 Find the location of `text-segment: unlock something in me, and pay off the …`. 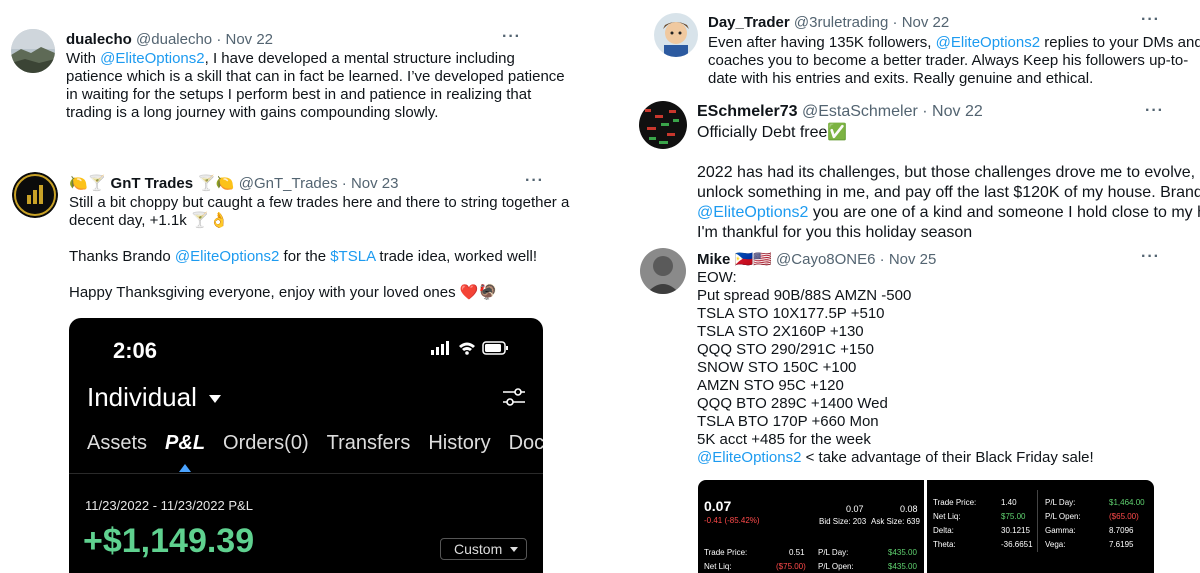

text-segment: unlock something in me, and pay off the … is located at coordinates (948, 192).